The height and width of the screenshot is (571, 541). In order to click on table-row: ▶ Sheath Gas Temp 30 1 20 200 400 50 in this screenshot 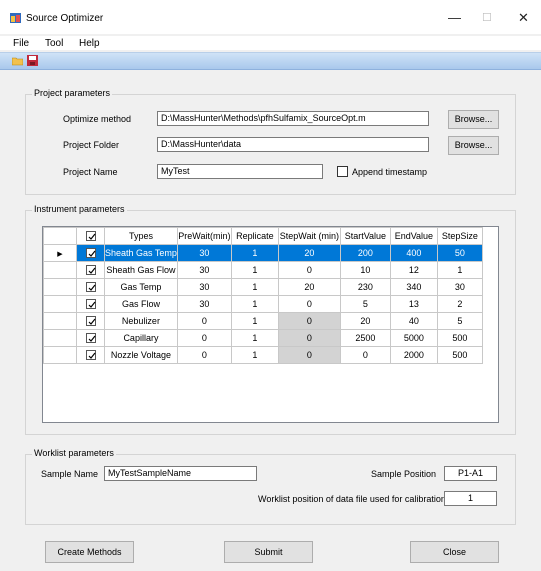, I will do `click(263, 253)`.